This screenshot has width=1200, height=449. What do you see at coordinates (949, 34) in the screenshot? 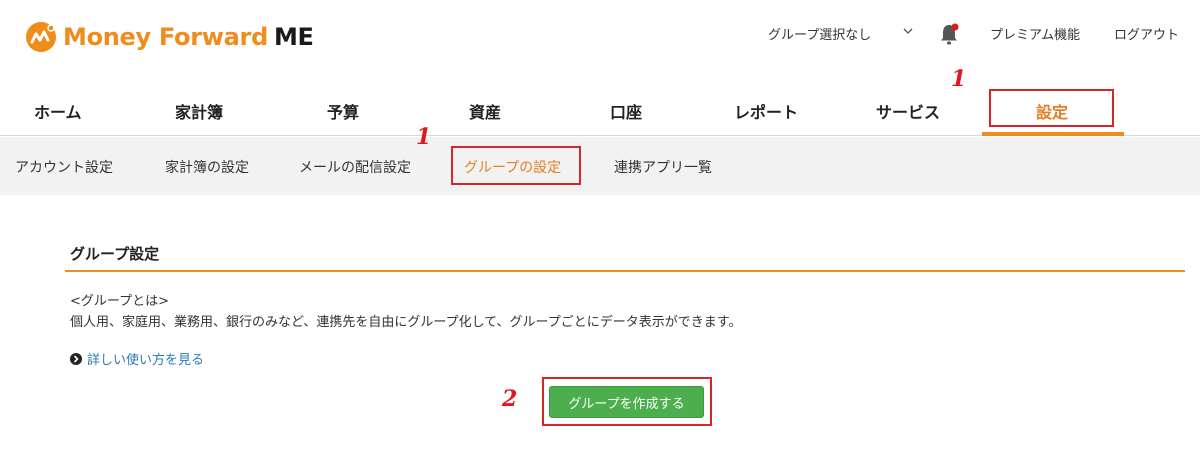
I see `bell-icon` at bounding box center [949, 34].